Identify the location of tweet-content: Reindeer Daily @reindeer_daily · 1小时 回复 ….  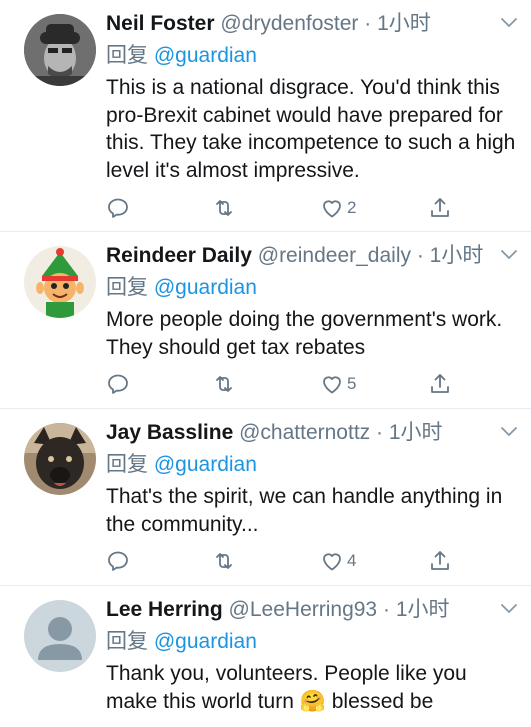
(311, 301).